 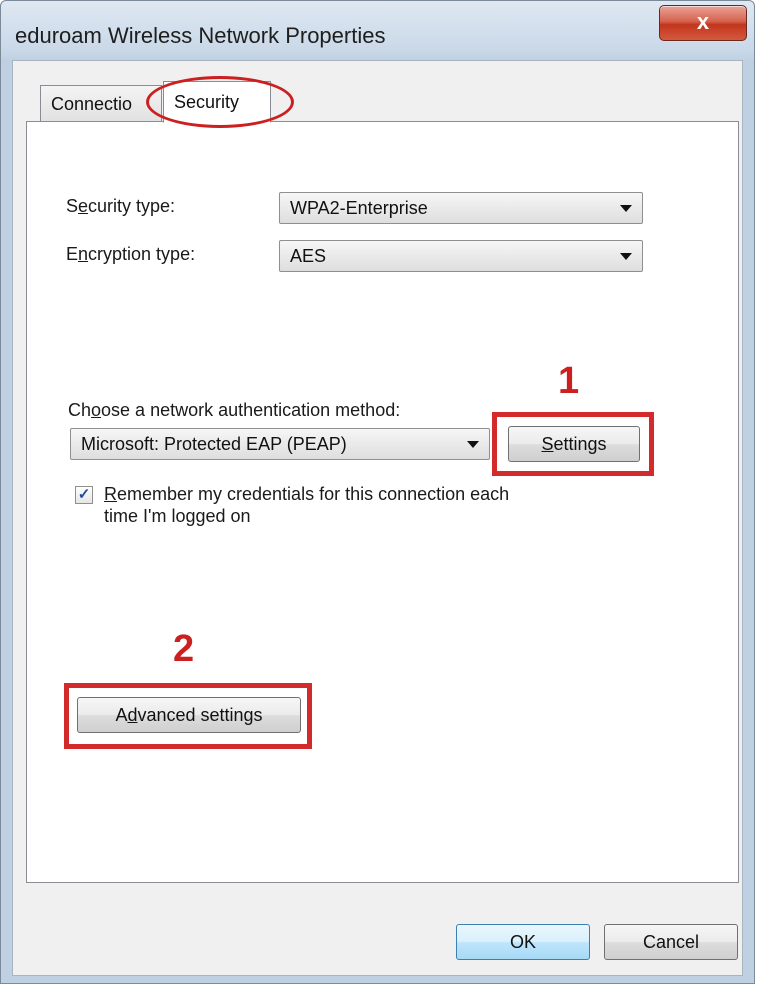 I want to click on encryption-type-value: AES, so click(x=308, y=256).